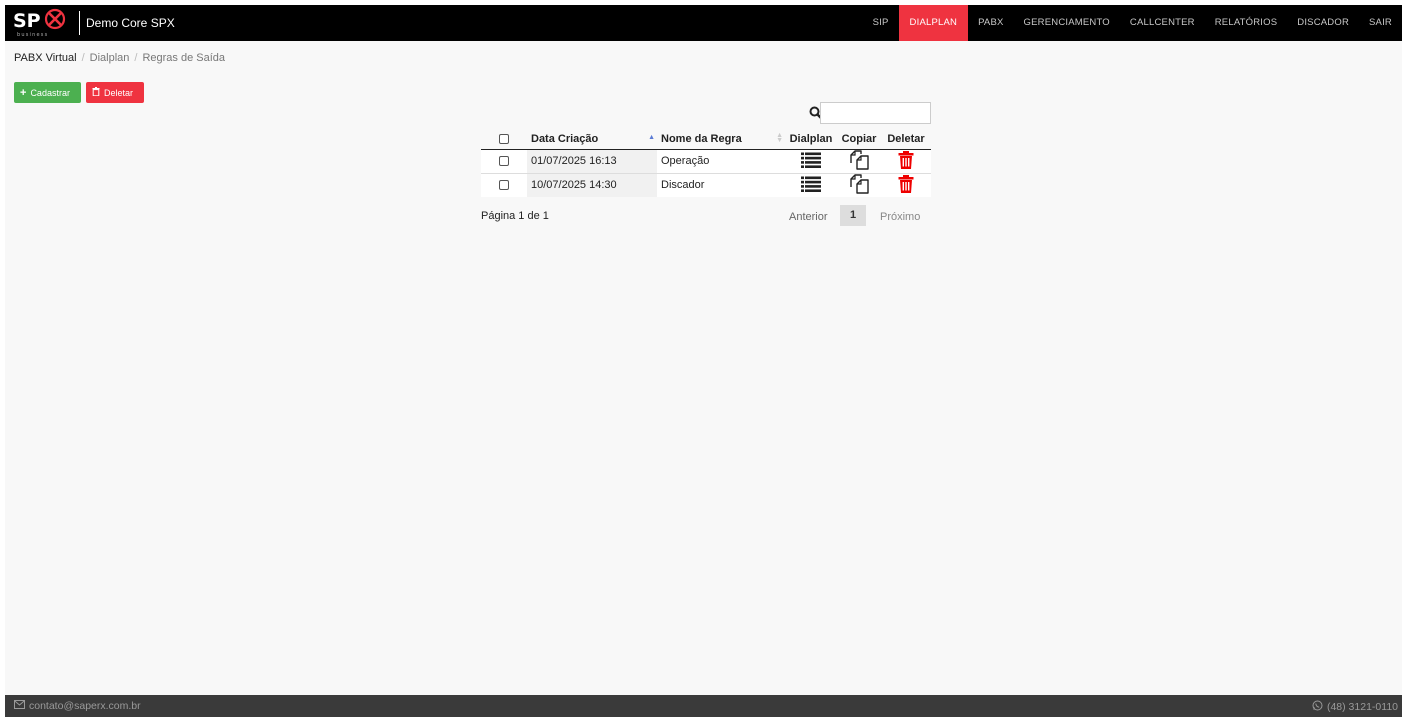  Describe the element at coordinates (110, 58) in the screenshot. I see `breadcrumb-dialplan: Dialplan` at that location.